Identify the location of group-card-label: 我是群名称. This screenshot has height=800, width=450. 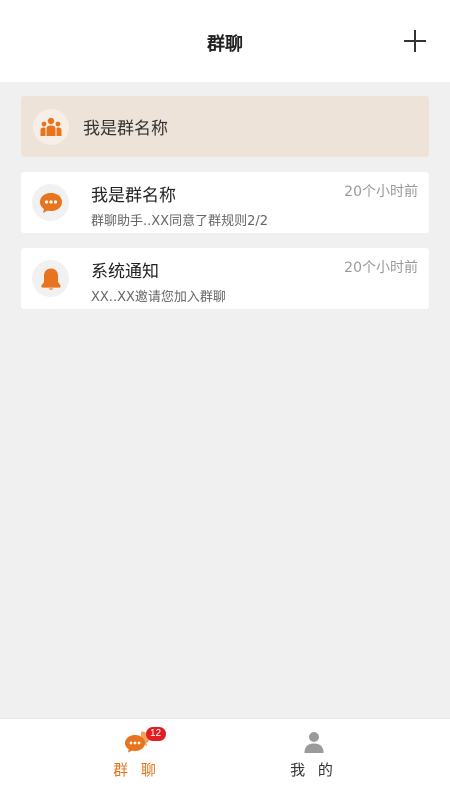
(125, 129).